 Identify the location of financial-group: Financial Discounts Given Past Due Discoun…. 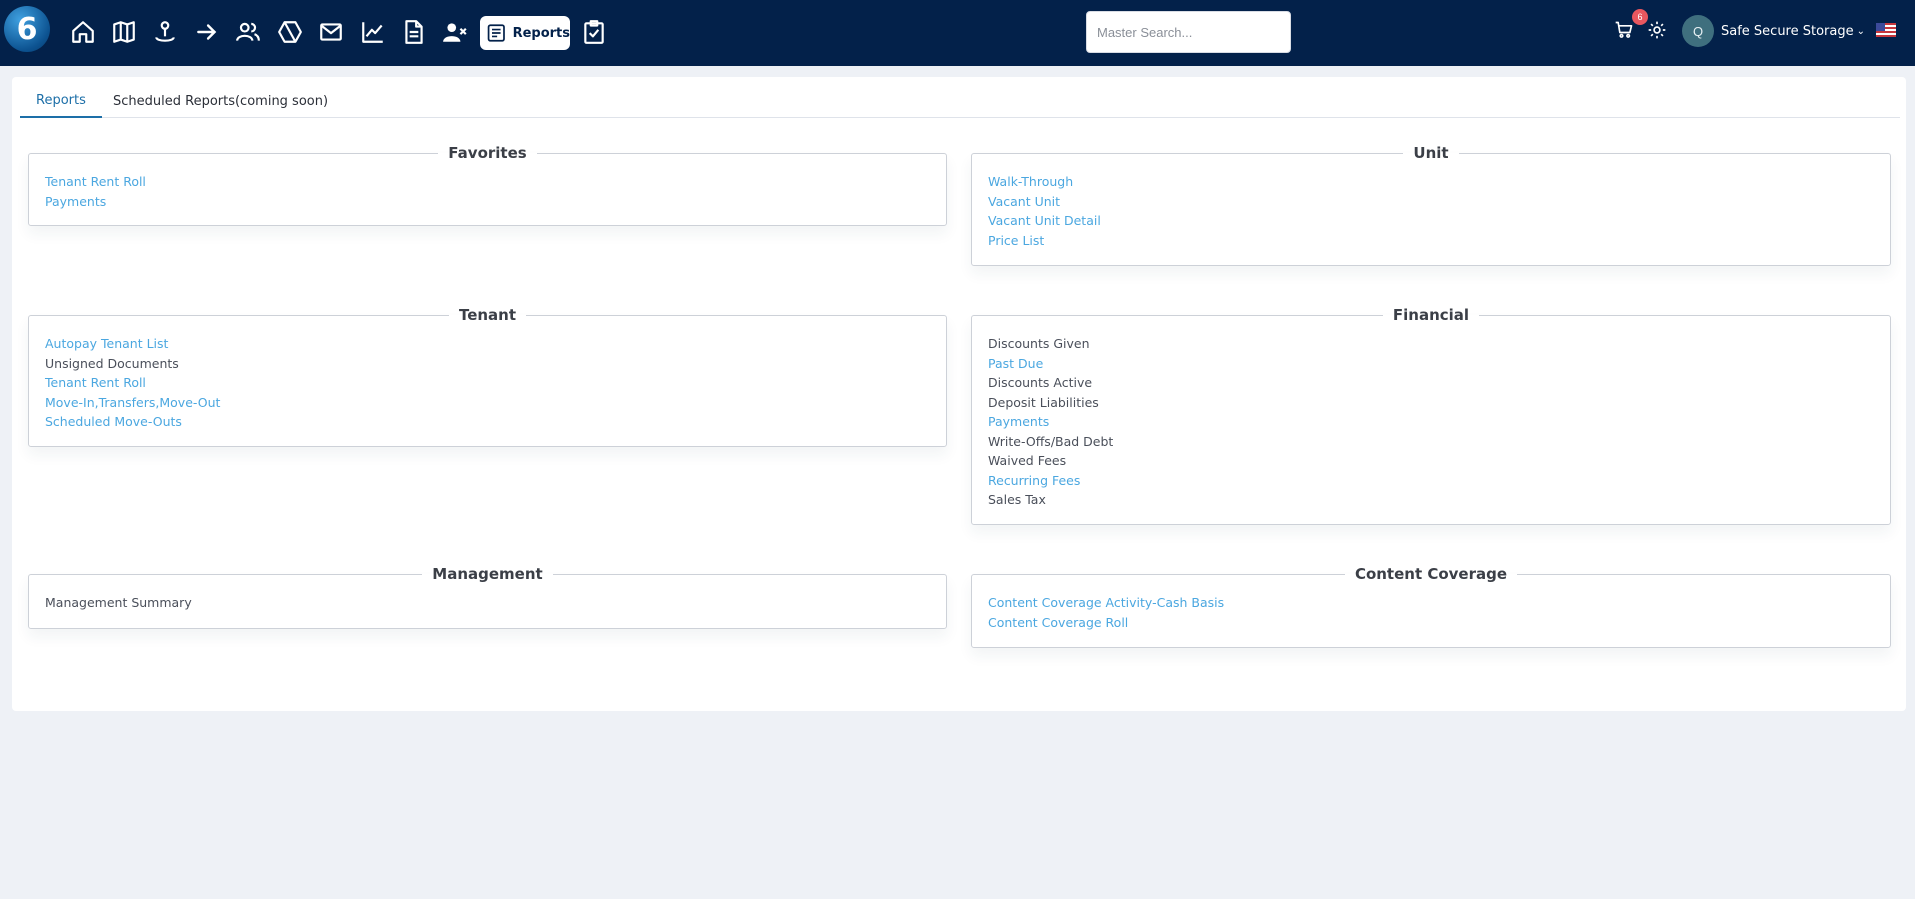
(1431, 415).